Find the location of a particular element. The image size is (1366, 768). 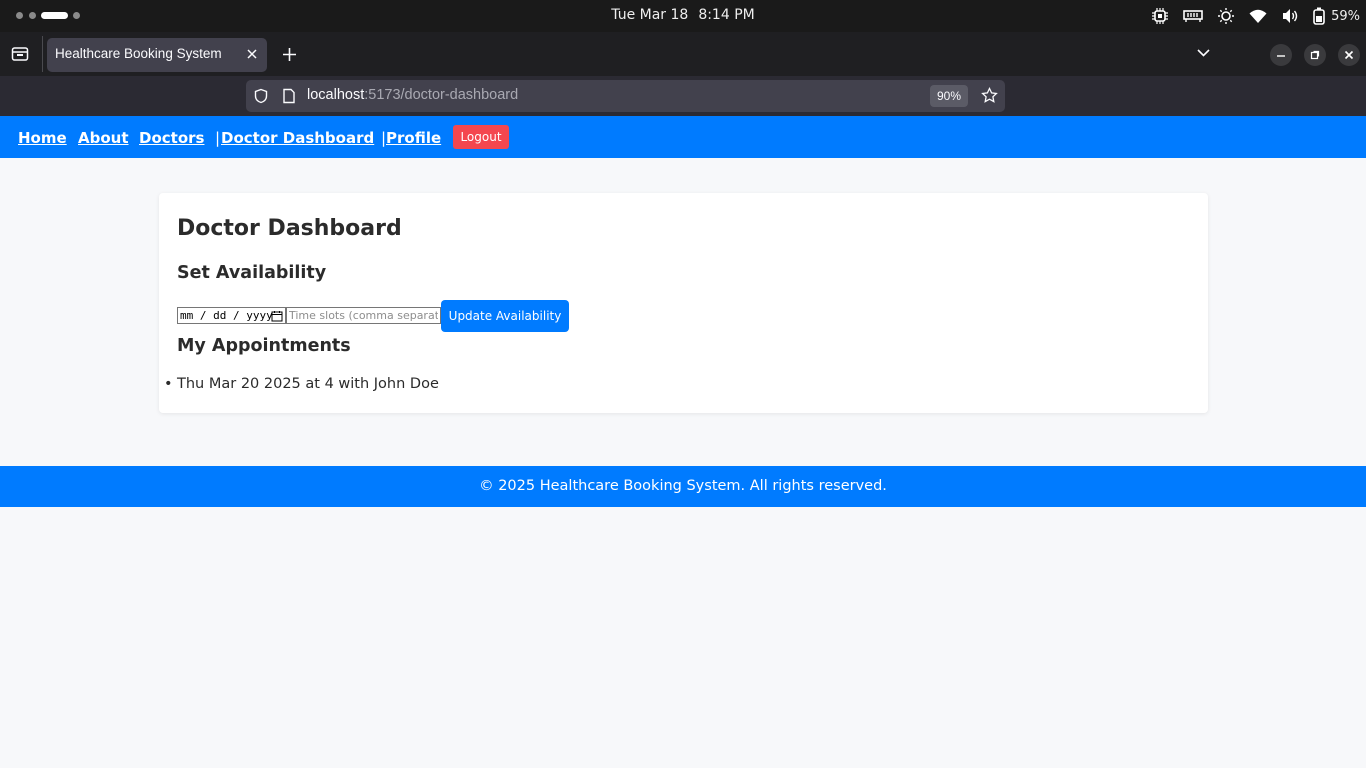

calendar-icon is located at coordinates (277, 316).